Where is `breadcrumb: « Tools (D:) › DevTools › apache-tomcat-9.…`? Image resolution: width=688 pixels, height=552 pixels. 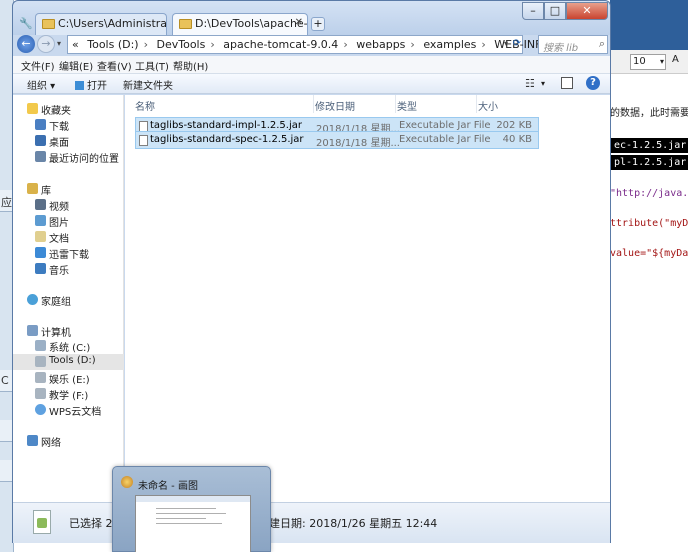 breadcrumb: « Tools (D:) › DevTools › apache-tomcat-9.… is located at coordinates (329, 44).